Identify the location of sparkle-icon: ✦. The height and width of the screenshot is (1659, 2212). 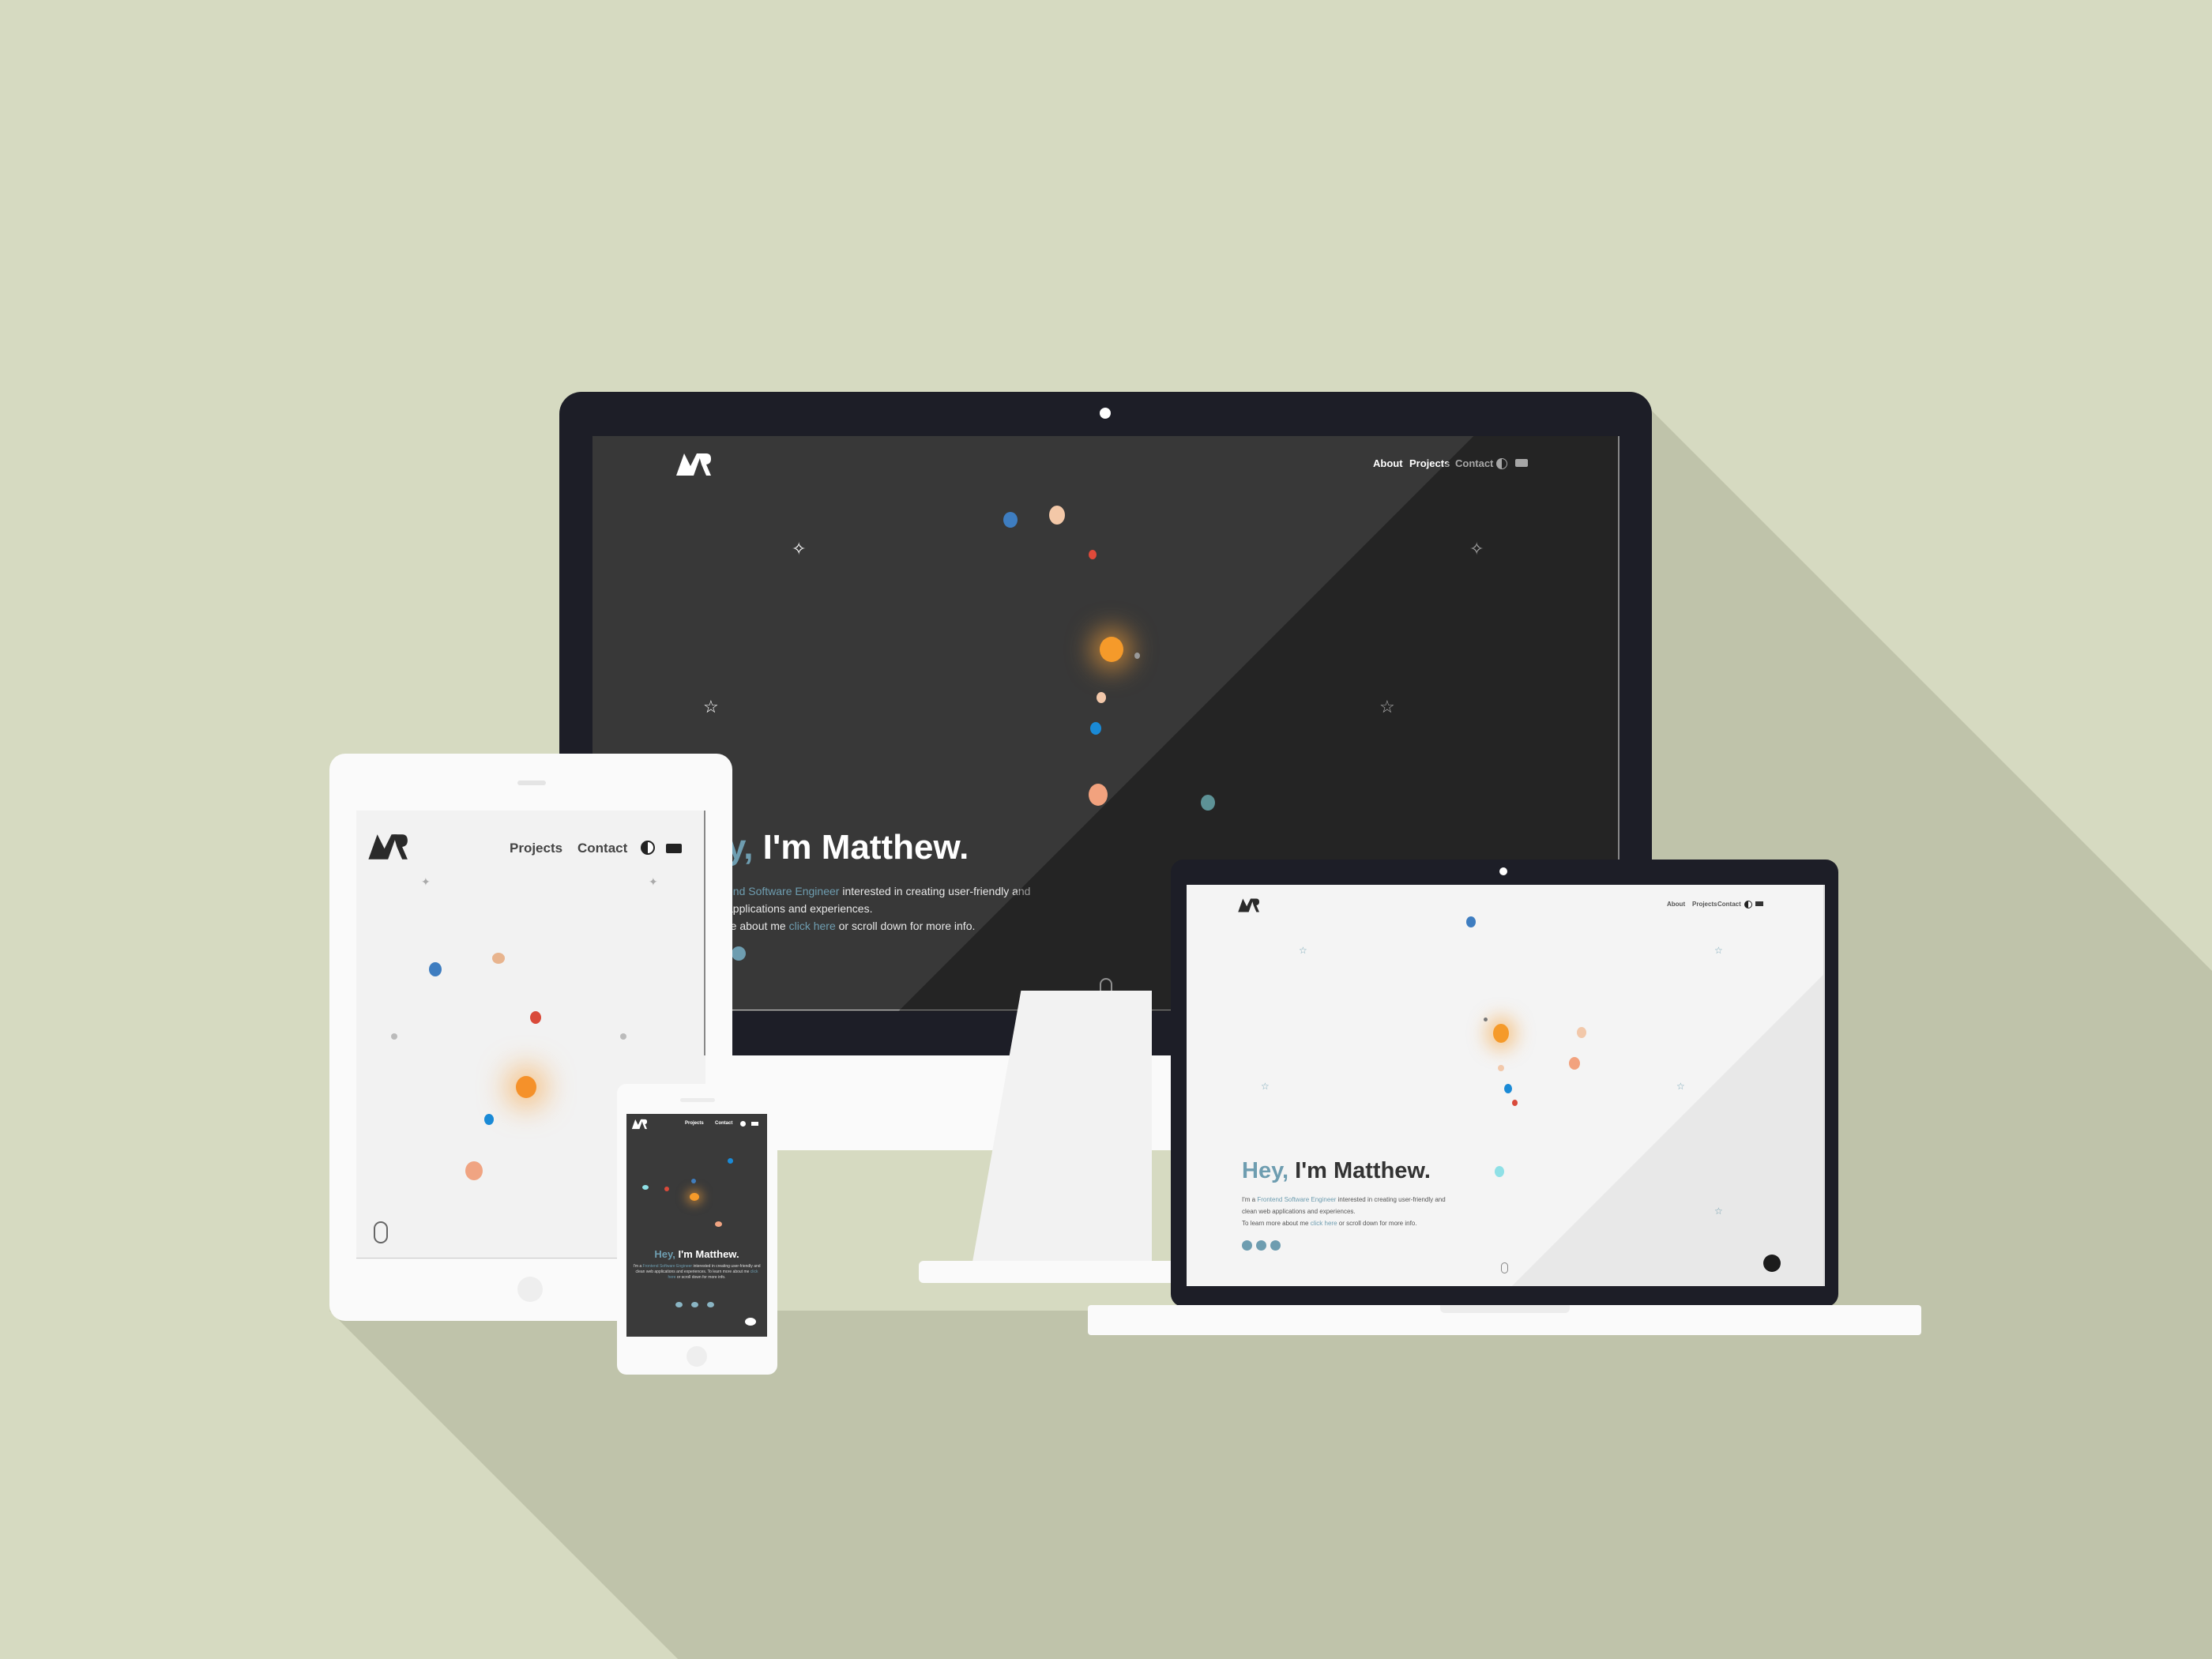
(426, 882).